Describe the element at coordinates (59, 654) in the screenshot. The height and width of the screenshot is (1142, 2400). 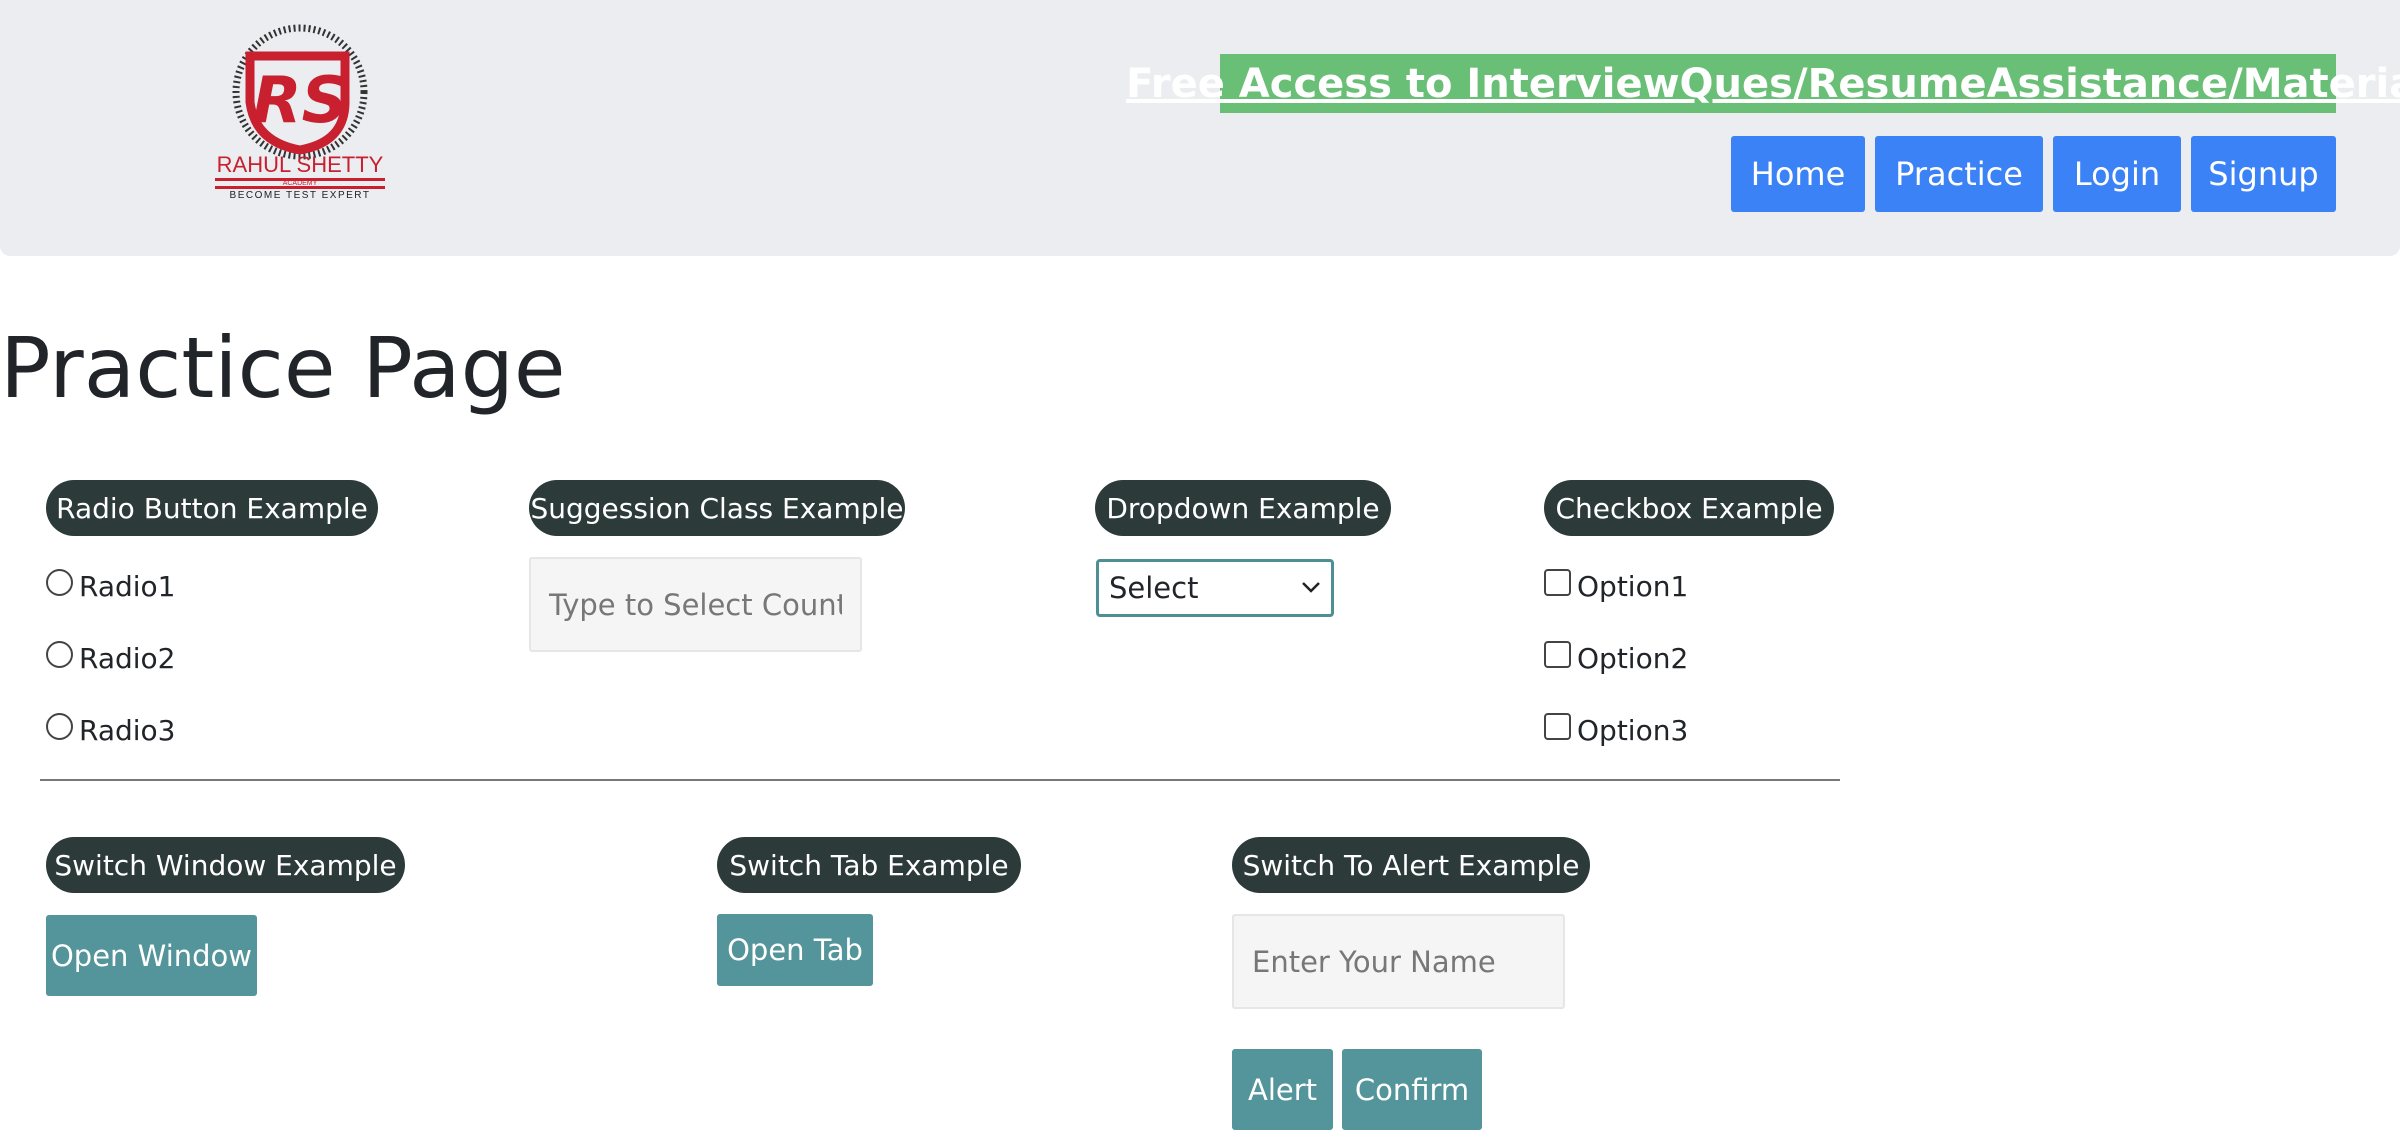
I see `radio2-input` at that location.